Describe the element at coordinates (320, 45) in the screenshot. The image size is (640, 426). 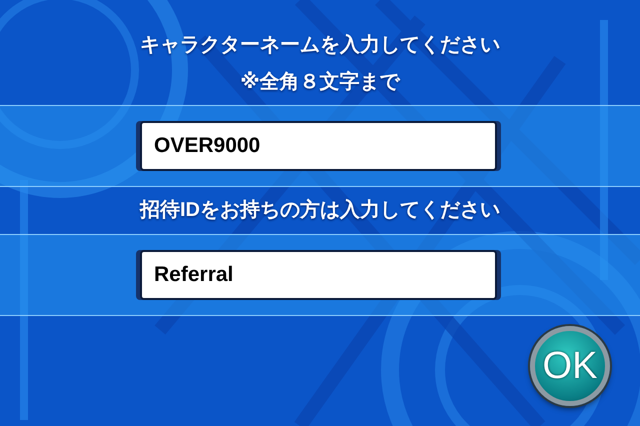
I see `name-prompt: キャラクターネームを入力してください` at that location.